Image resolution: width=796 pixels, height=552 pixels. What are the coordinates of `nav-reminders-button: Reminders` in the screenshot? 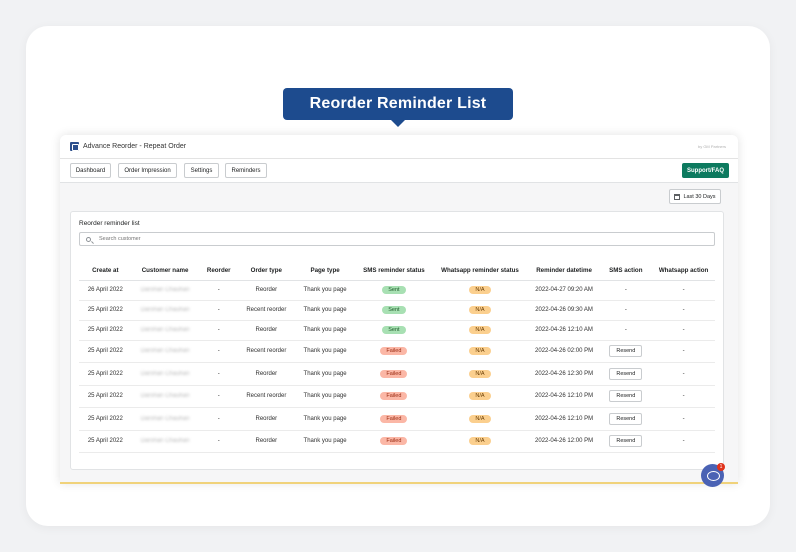 It's located at (246, 170).